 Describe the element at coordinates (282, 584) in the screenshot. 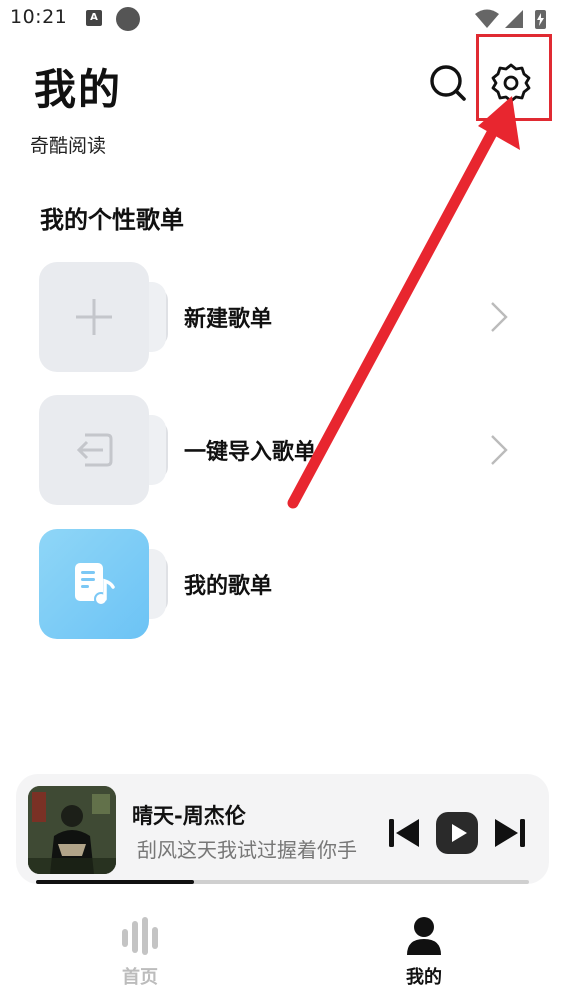

I see `list-item-my-playlist: 我的歌单` at that location.